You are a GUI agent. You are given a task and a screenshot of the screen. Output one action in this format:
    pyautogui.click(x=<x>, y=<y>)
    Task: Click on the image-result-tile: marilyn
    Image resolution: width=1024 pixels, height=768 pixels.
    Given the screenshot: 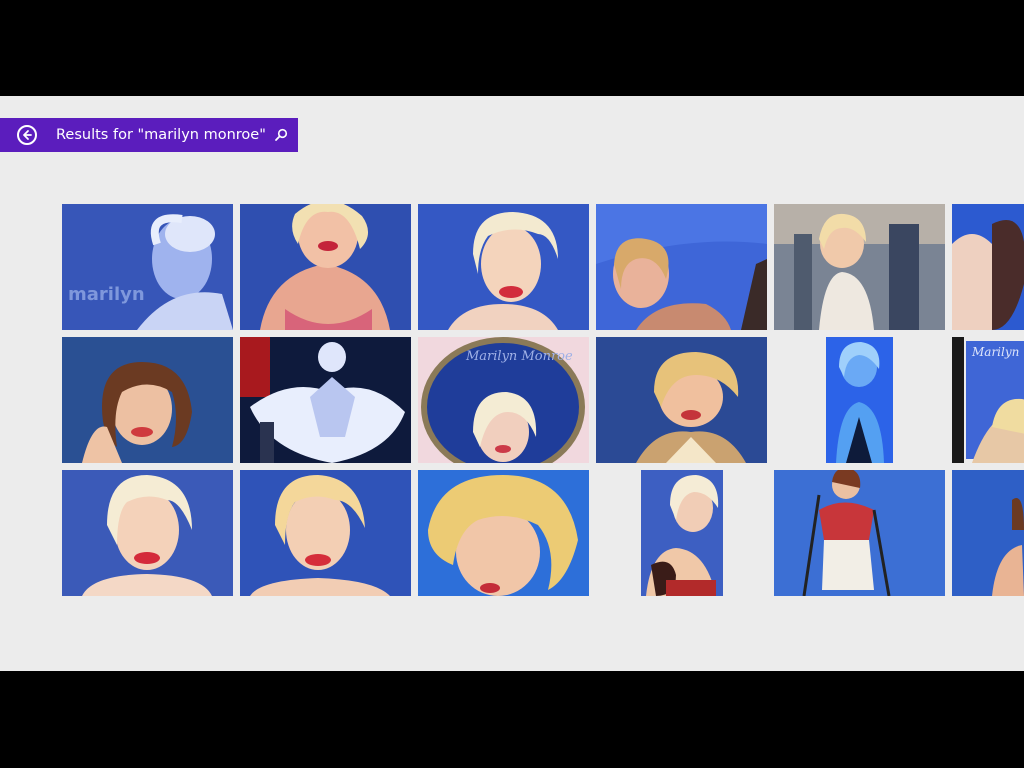 What is the action you would take?
    pyautogui.click(x=147, y=267)
    